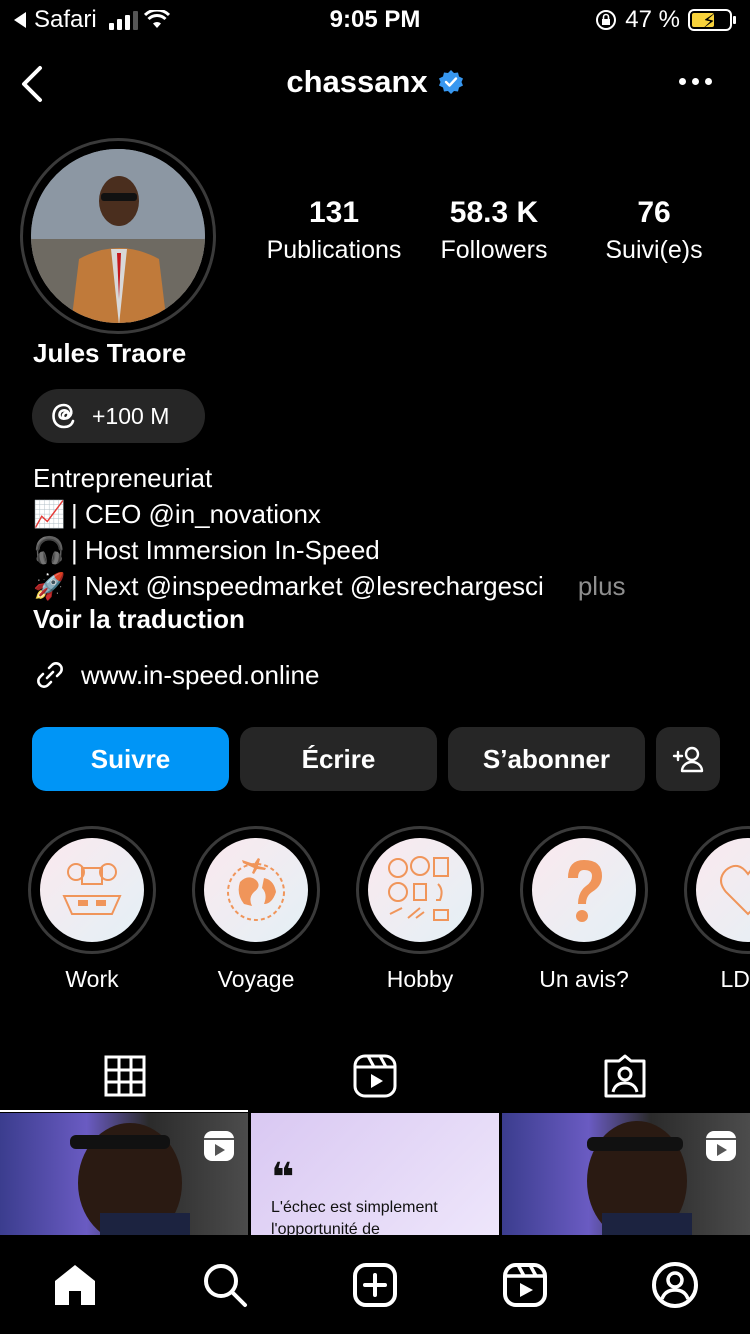 This screenshot has width=750, height=1334. I want to click on bio-more-link: plus, so click(602, 586).